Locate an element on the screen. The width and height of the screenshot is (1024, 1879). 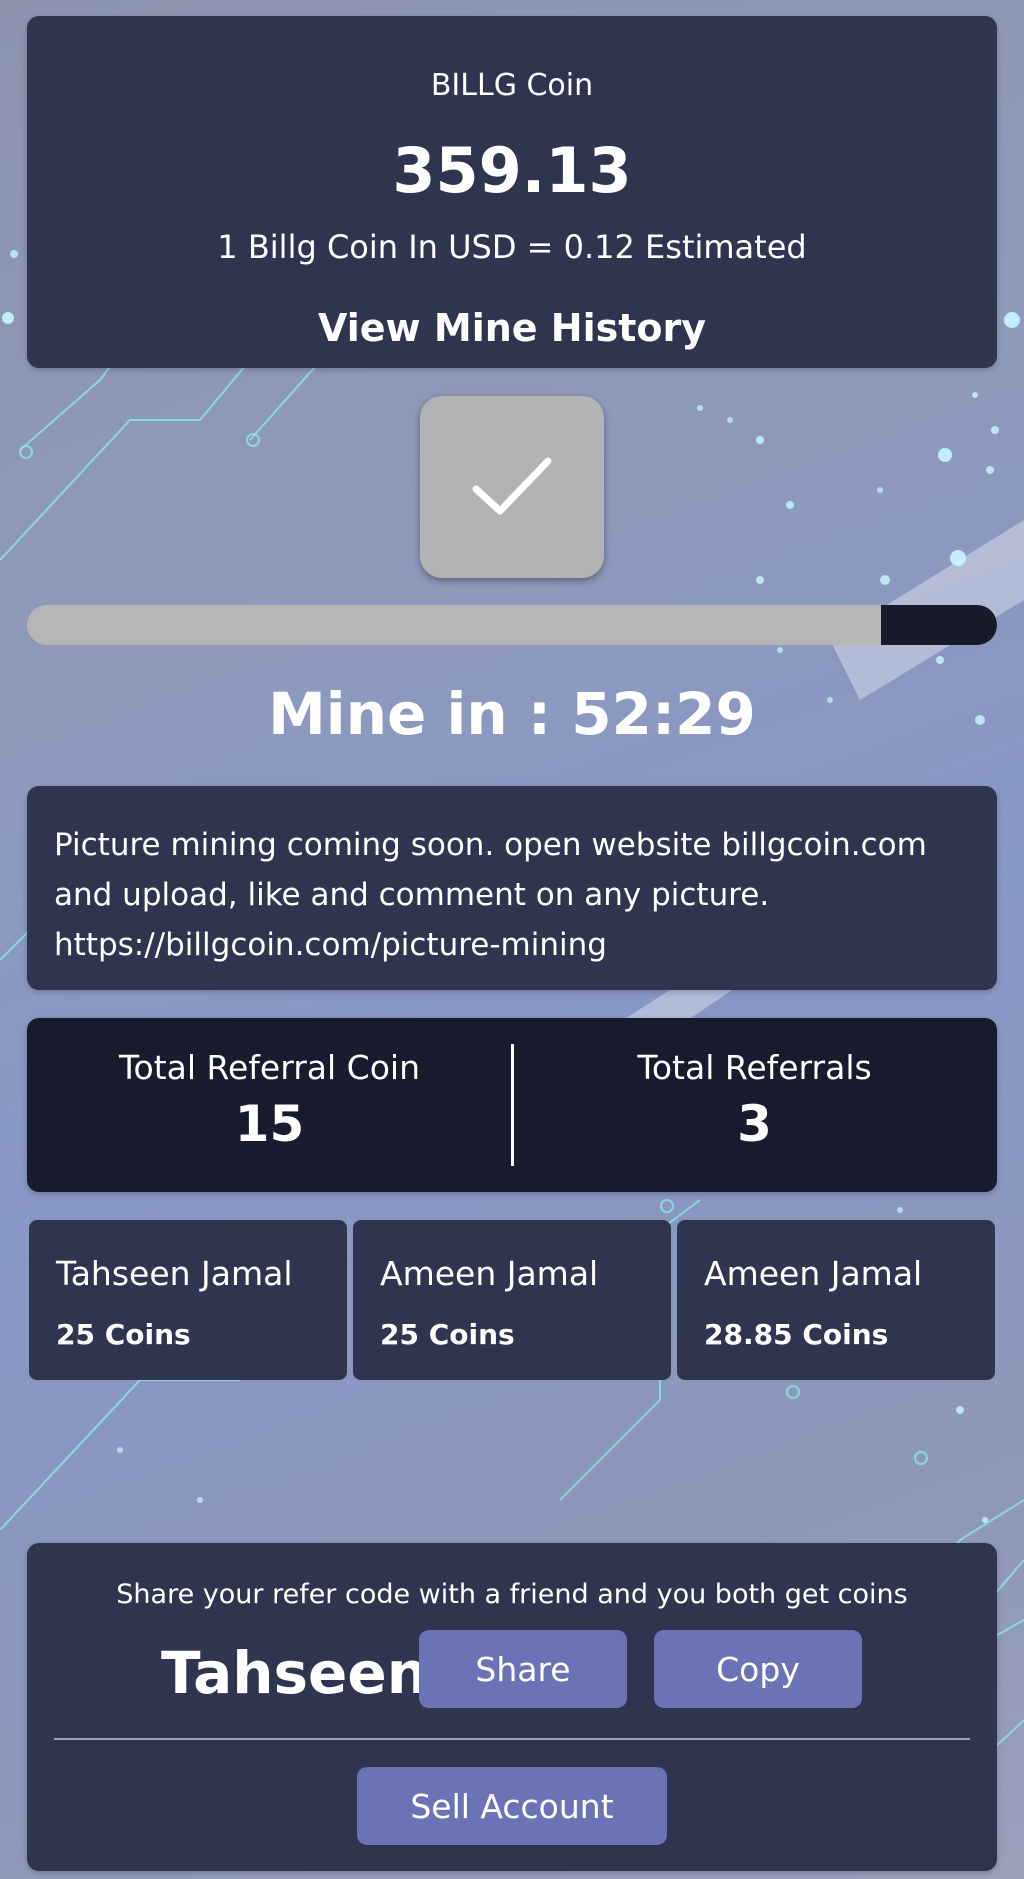
total-referrals-label: Total Referrals is located at coordinates (754, 1067).